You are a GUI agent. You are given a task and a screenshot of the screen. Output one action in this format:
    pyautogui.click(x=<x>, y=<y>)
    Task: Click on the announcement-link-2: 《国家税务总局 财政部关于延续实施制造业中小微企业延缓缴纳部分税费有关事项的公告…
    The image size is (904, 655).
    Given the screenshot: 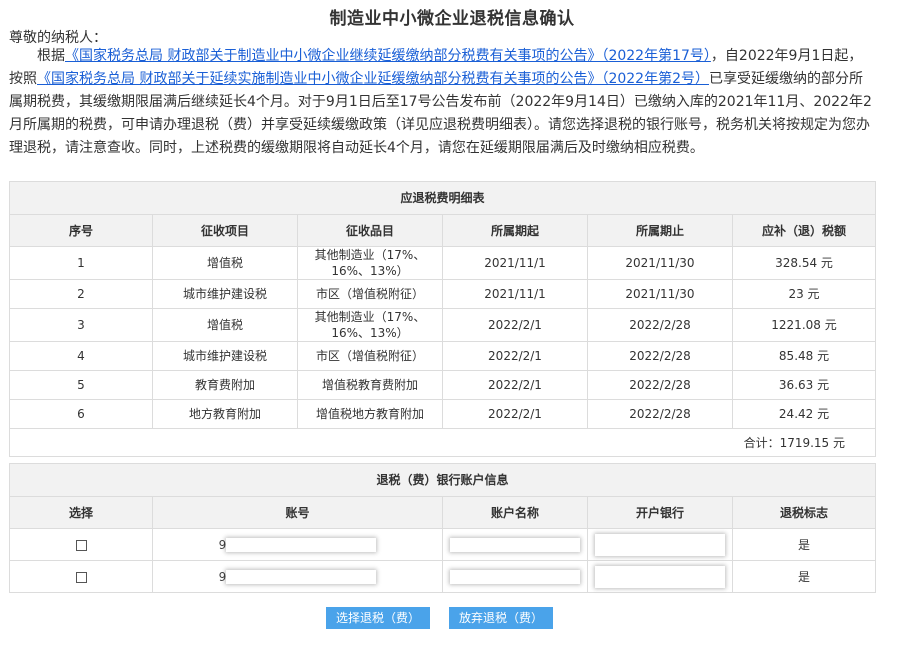 What is the action you would take?
    pyautogui.click(x=373, y=79)
    